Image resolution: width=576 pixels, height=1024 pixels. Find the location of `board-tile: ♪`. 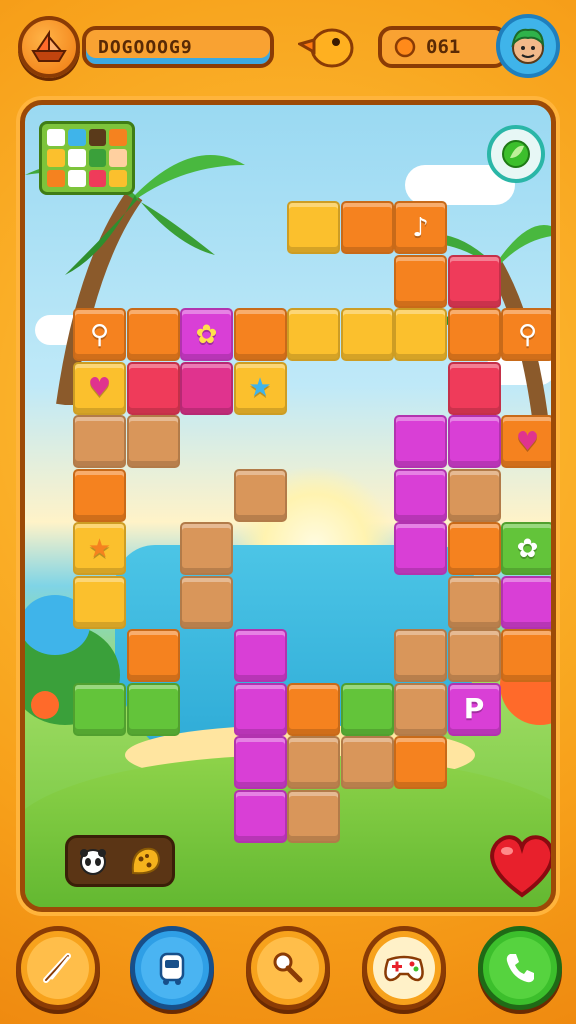

board-tile: ♪ is located at coordinates (420, 227).